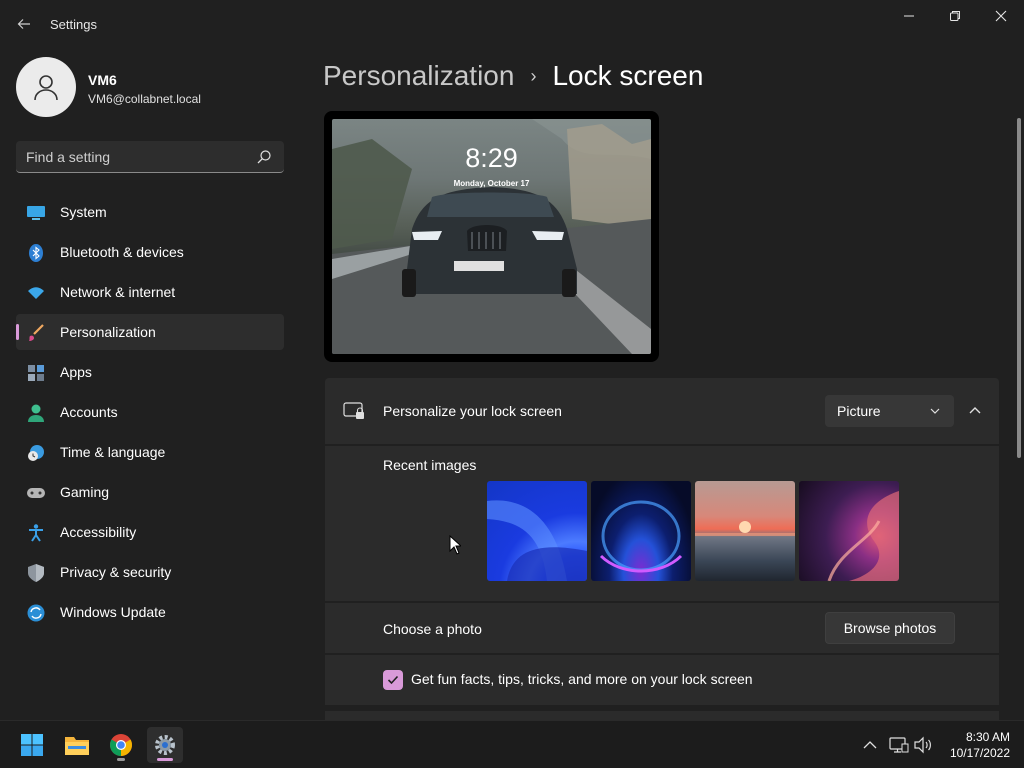  Describe the element at coordinates (36, 293) in the screenshot. I see `wifi-icon` at that location.